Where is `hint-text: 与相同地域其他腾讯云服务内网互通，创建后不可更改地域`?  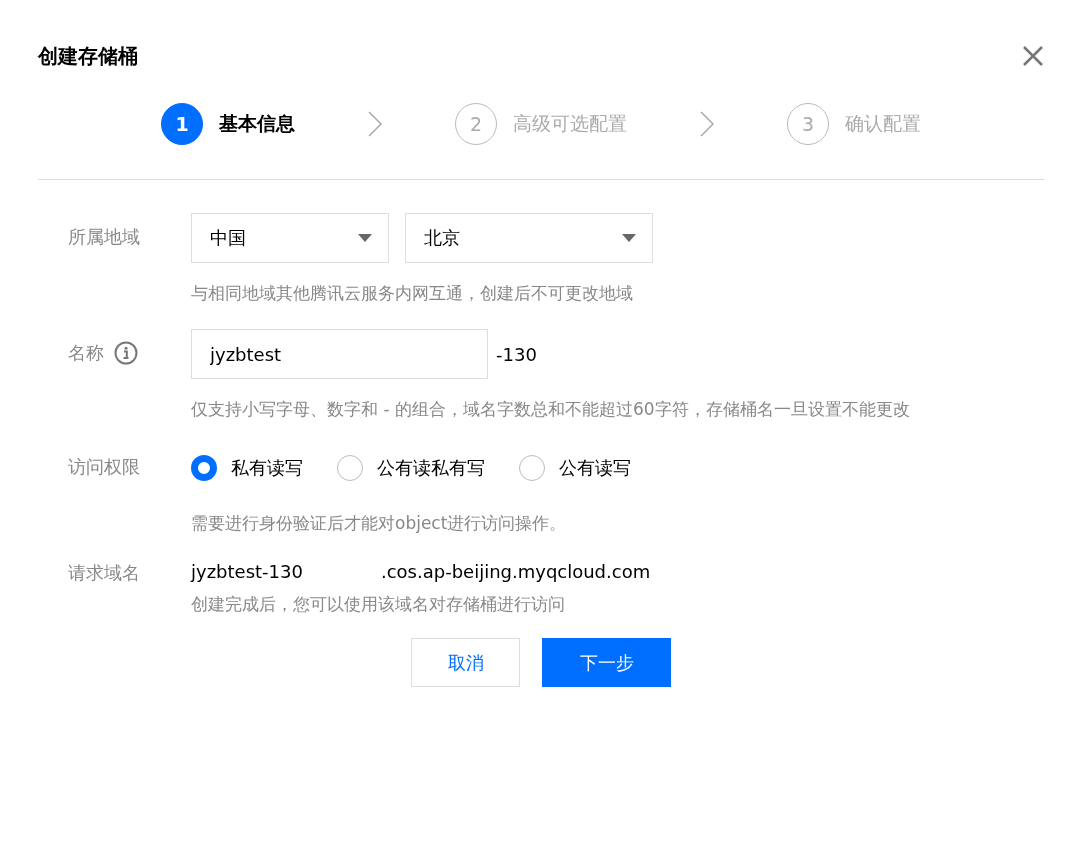 hint-text: 与相同地域其他腾讯云服务内网互通，创建后不可更改地域 is located at coordinates (412, 293).